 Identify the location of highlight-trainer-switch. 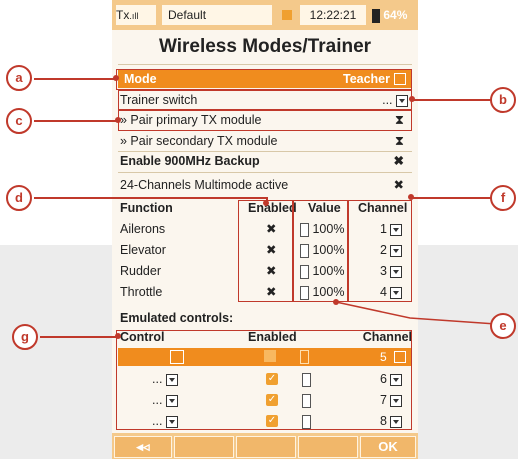
(265, 100).